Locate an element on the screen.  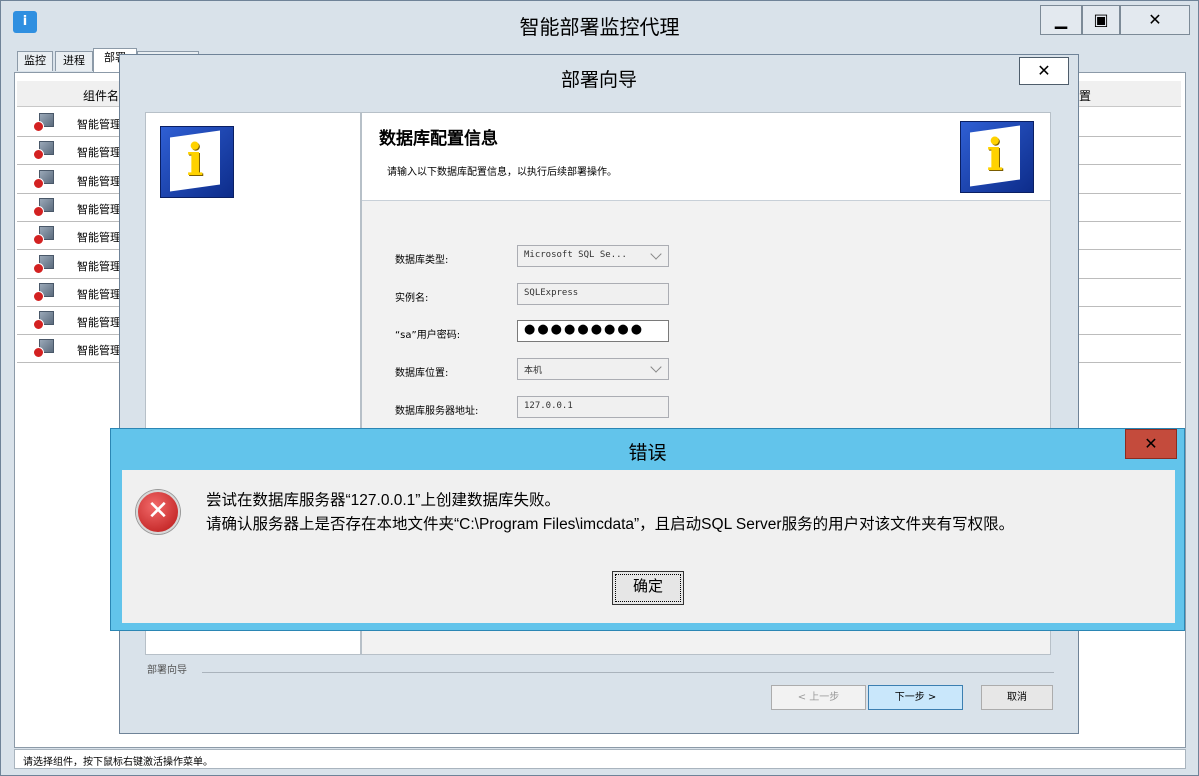
divider is located at coordinates (628, 672).